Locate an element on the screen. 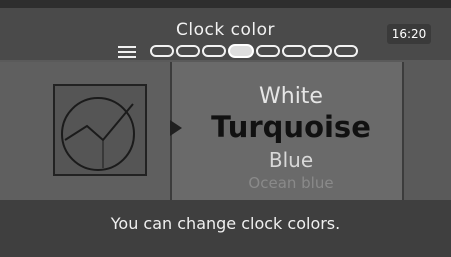 Image resolution: width=451 pixels, height=257 pixels. clock-preview-icon is located at coordinates (100, 130).